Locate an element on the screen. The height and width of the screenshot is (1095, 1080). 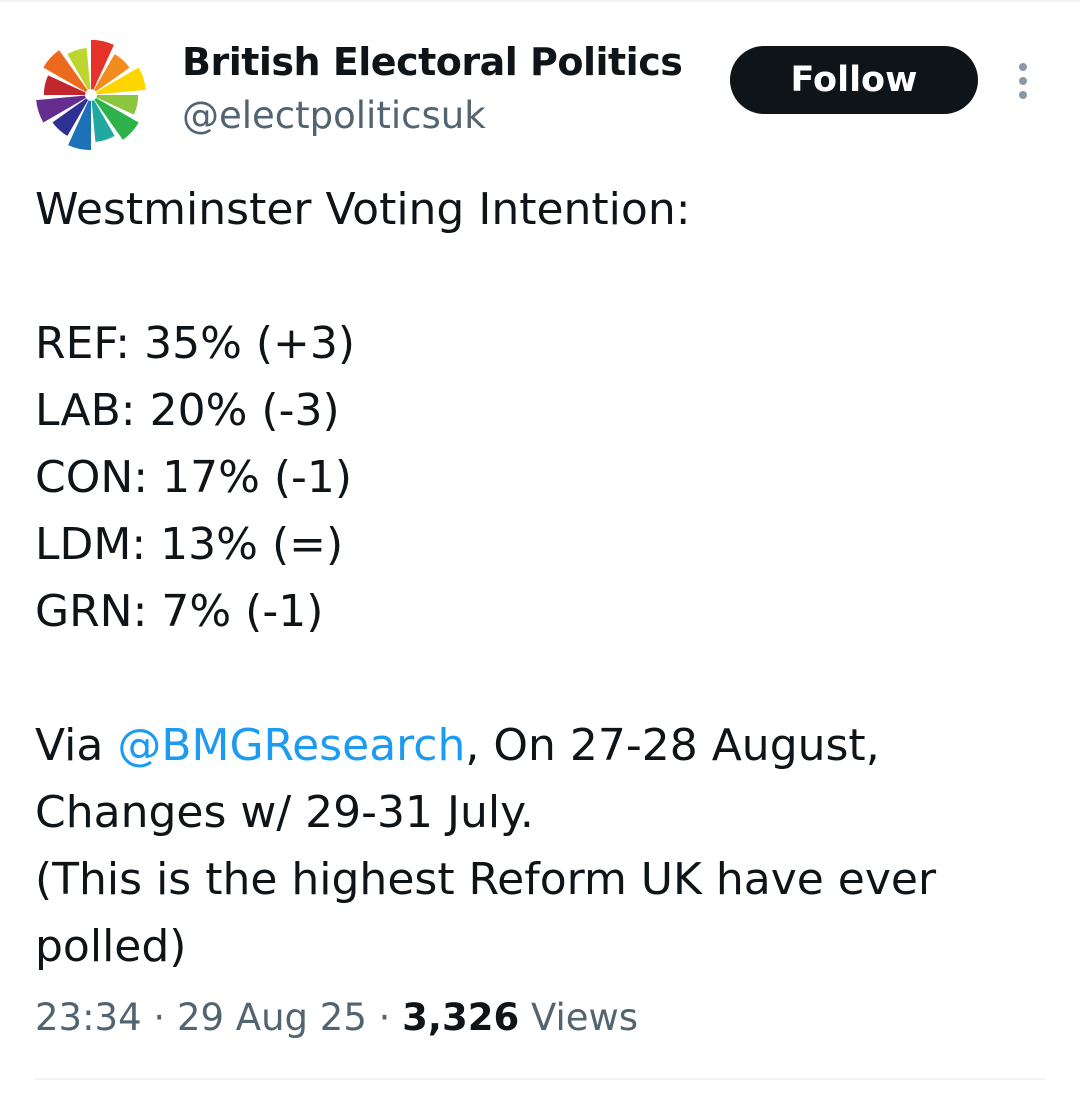
result-ldm: LDM: 13% (=) is located at coordinates (189, 544).